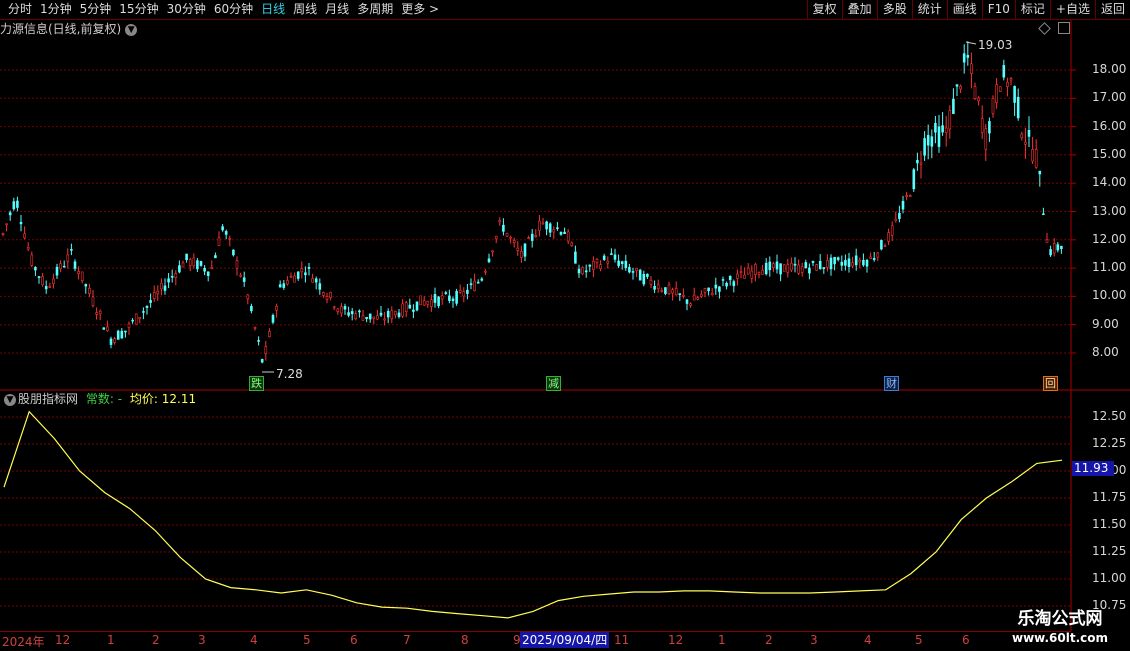  I want to click on indicator-tick-label: 12.50, so click(1109, 416).